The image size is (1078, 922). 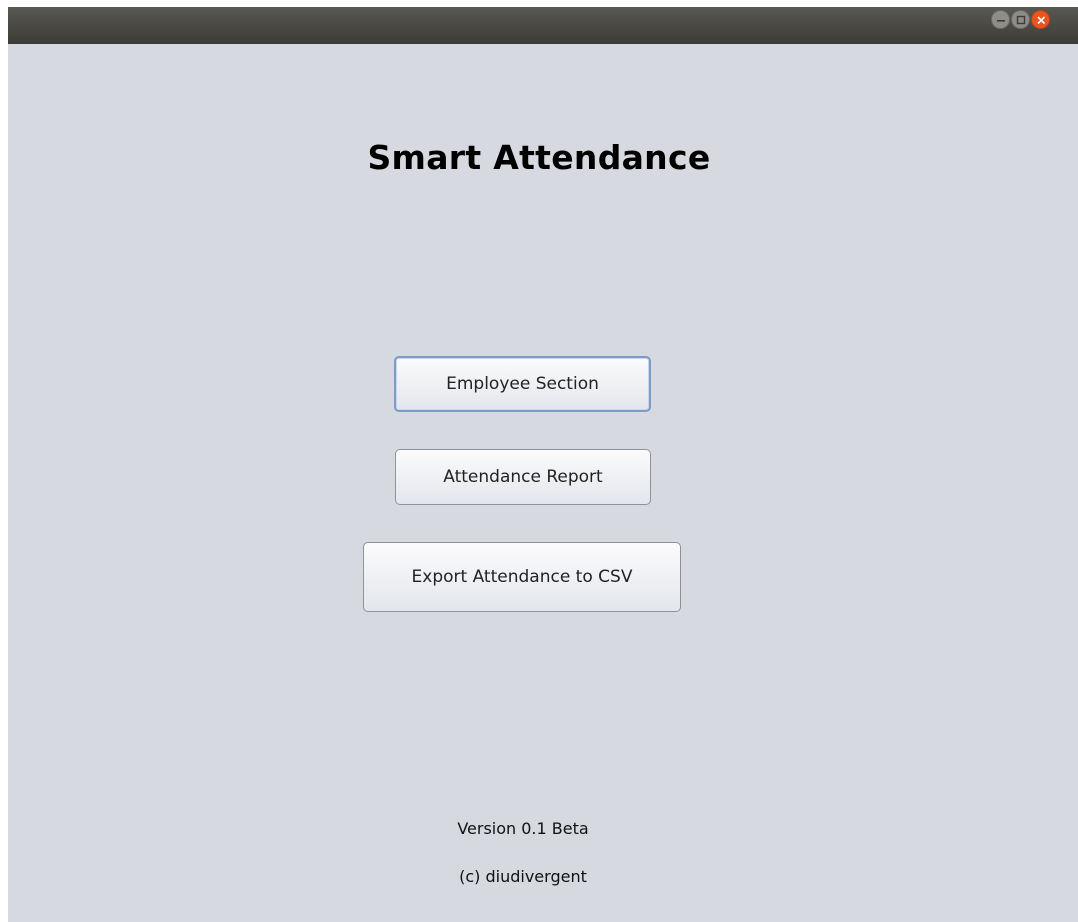 I want to click on attendance-report-button: Attendance Report, so click(x=523, y=477).